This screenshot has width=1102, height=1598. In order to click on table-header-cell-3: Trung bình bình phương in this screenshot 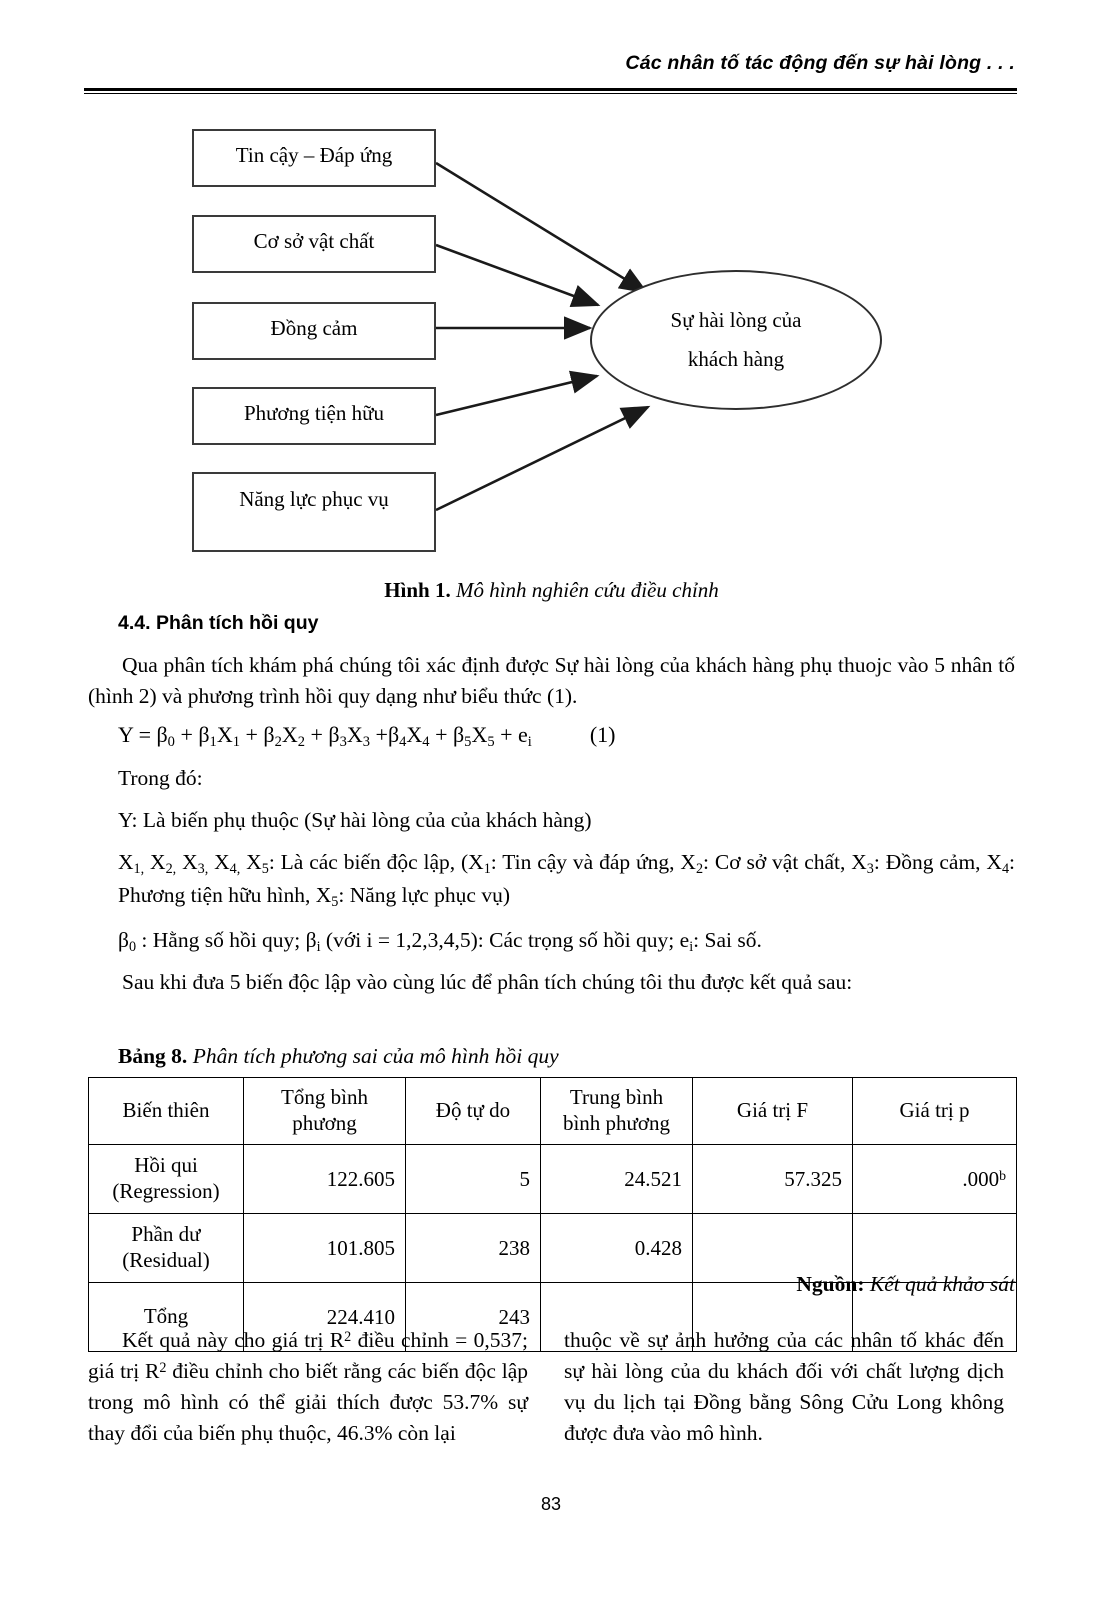, I will do `click(616, 1111)`.